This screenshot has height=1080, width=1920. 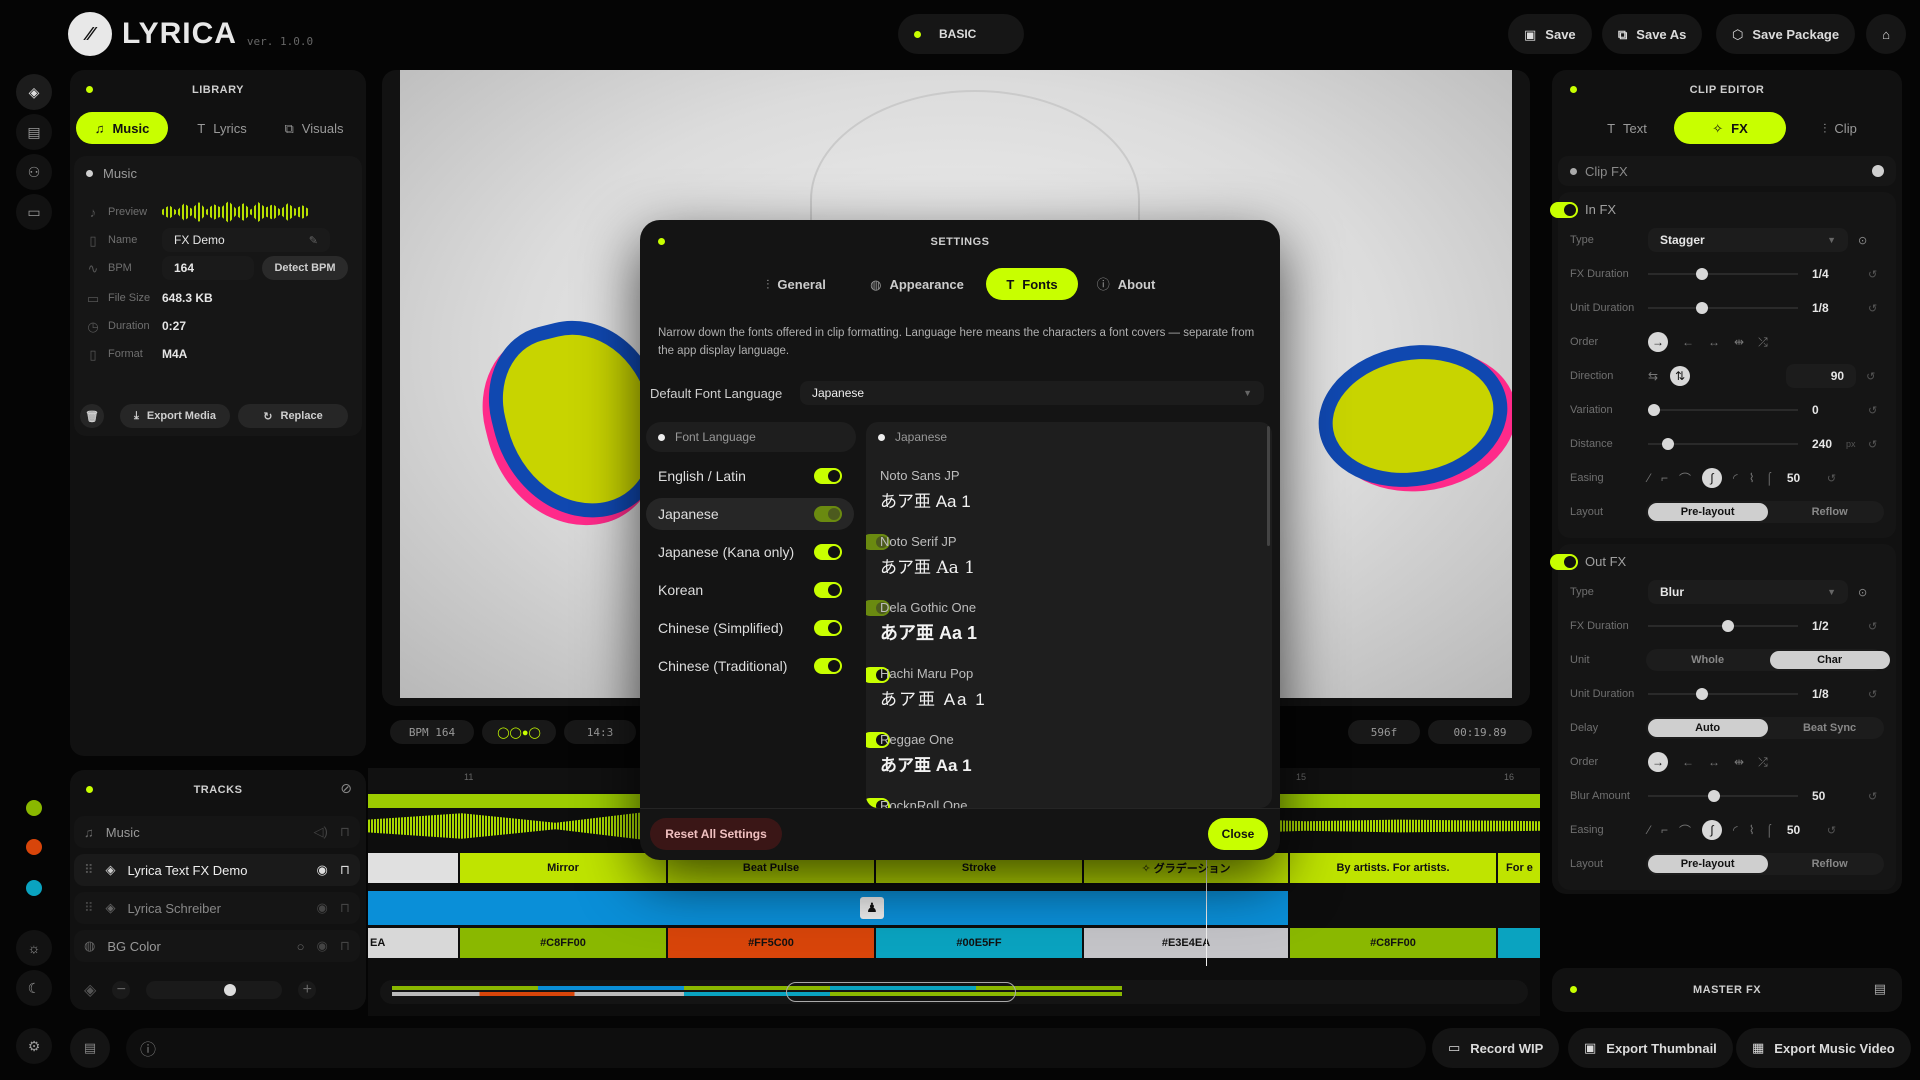 I want to click on color-clip-cyan: #00E5FF, so click(x=979, y=943).